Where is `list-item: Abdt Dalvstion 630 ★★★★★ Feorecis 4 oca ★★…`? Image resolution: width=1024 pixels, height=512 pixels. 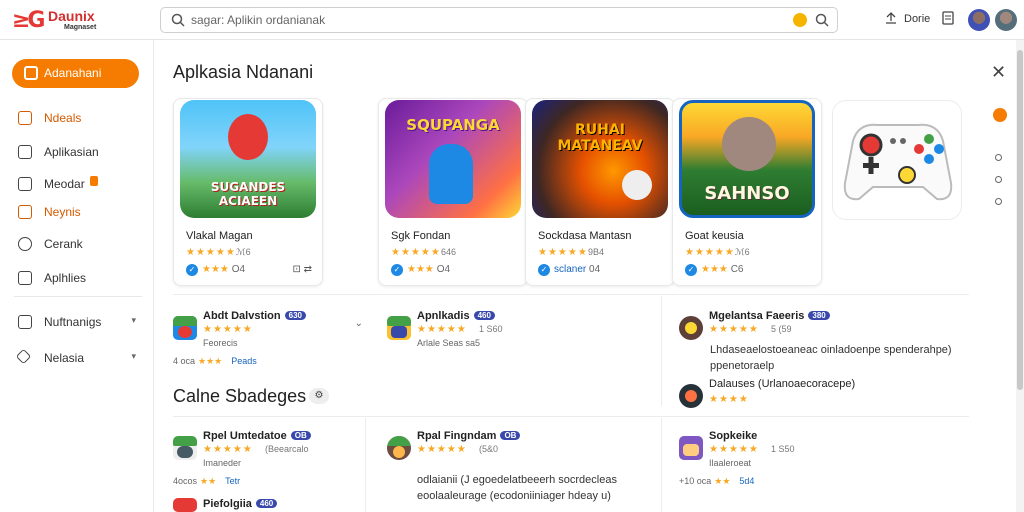 list-item: Abdt Dalvstion 630 ★★★★★ Feorecis 4 oca ★★… is located at coordinates (268, 340).